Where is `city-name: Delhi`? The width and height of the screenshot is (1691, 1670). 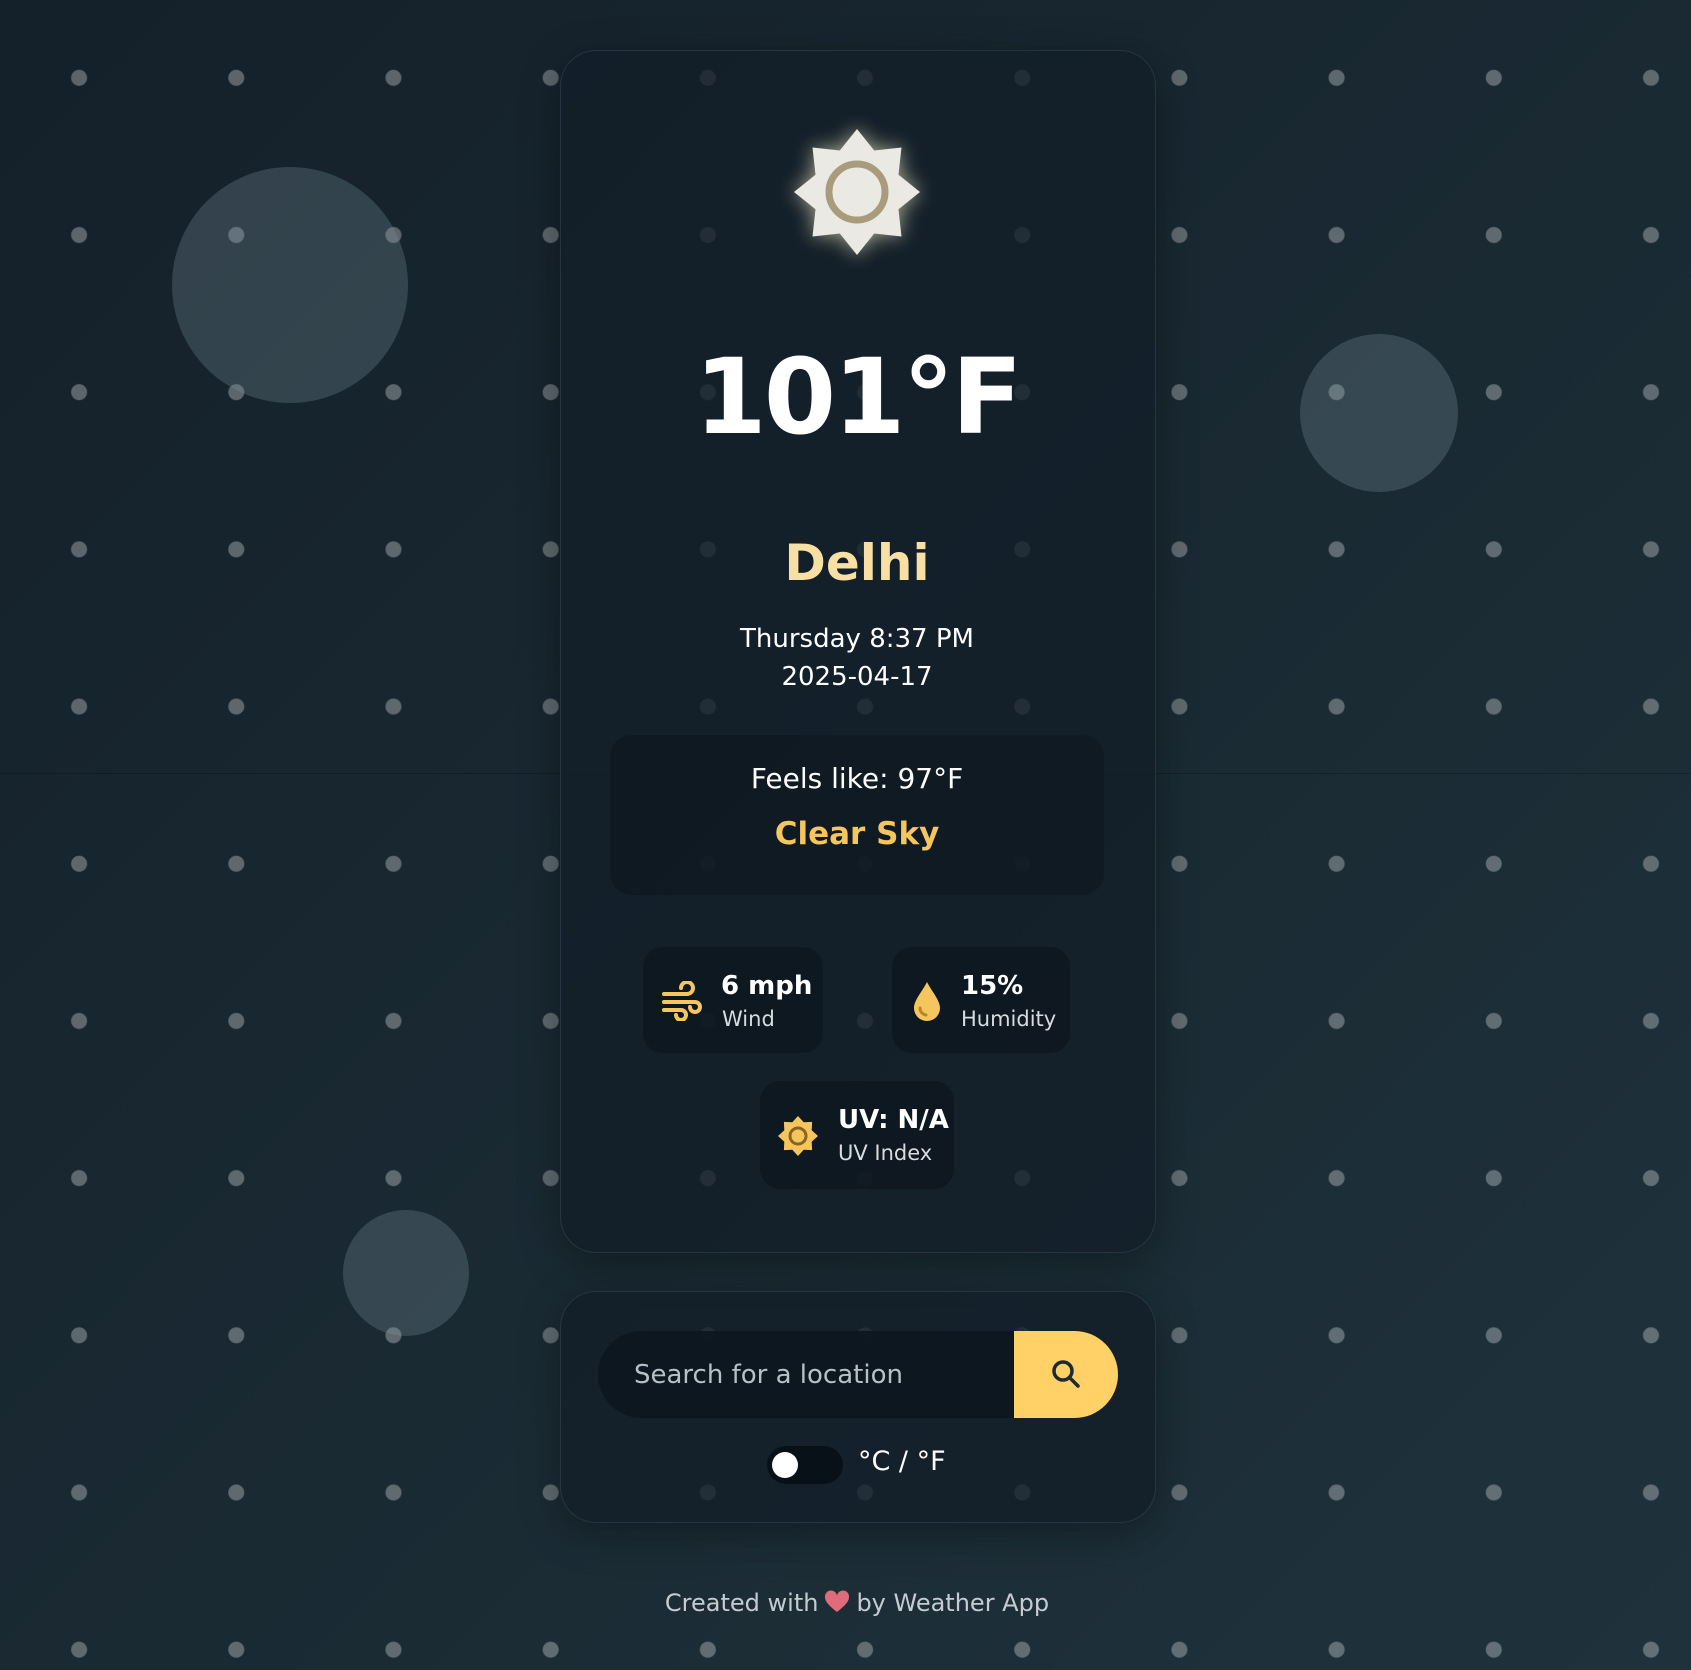 city-name: Delhi is located at coordinates (857, 563).